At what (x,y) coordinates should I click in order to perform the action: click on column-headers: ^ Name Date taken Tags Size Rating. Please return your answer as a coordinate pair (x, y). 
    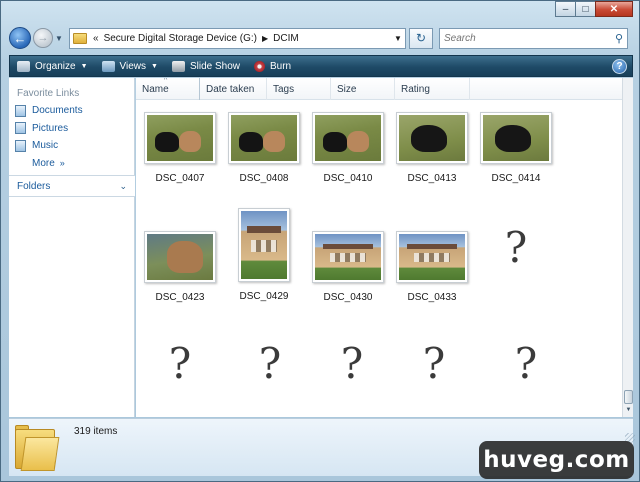
    Looking at the image, I should click on (379, 89).